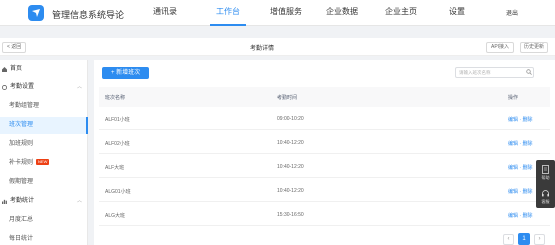 The image size is (555, 245). I want to click on nav-company-data: 企业数据, so click(342, 13).